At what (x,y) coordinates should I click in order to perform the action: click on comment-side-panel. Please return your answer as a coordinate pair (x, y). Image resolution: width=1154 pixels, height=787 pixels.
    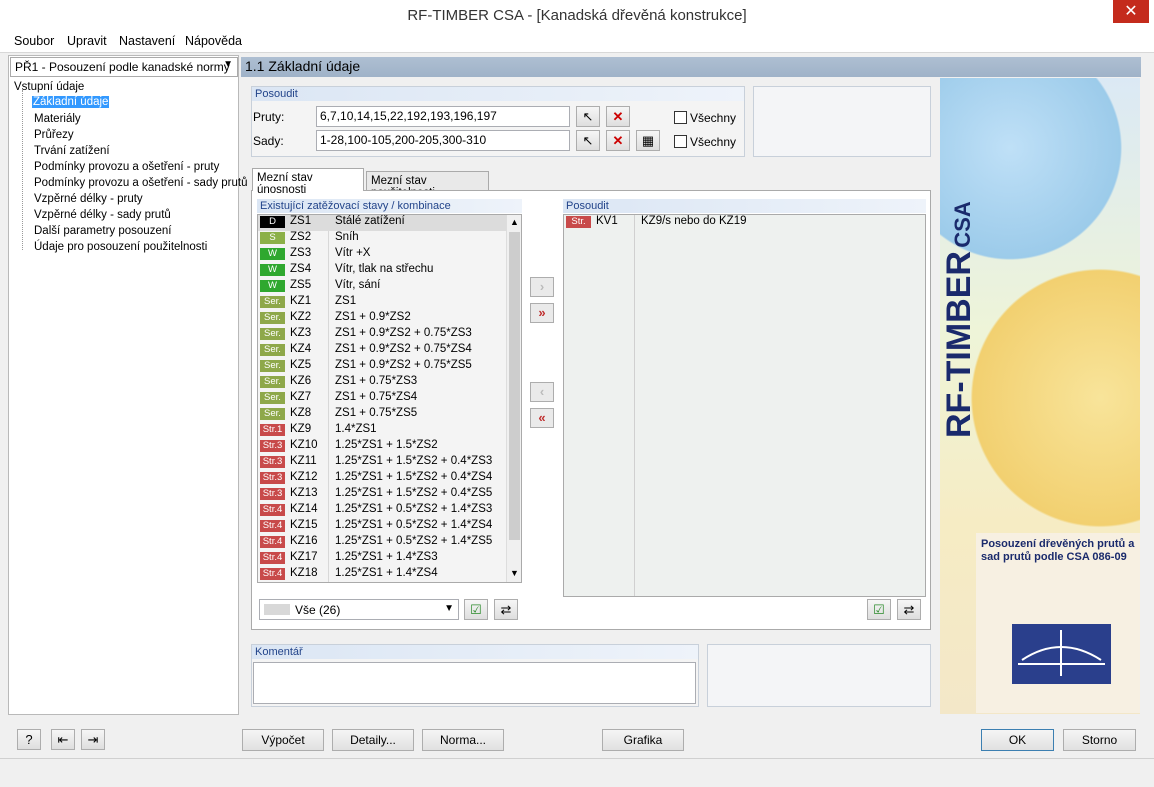
    Looking at the image, I should click on (819, 675).